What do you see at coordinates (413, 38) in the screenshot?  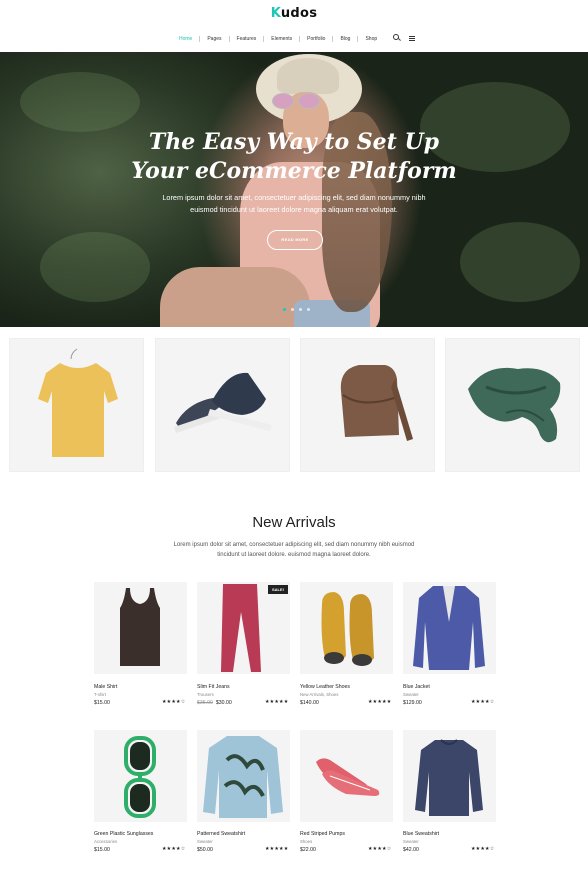 I see `menu-icon` at bounding box center [413, 38].